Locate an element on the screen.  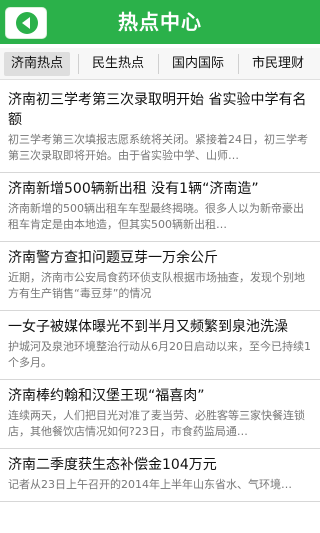
app-header: 热点中心 is located at coordinates (160, 22).